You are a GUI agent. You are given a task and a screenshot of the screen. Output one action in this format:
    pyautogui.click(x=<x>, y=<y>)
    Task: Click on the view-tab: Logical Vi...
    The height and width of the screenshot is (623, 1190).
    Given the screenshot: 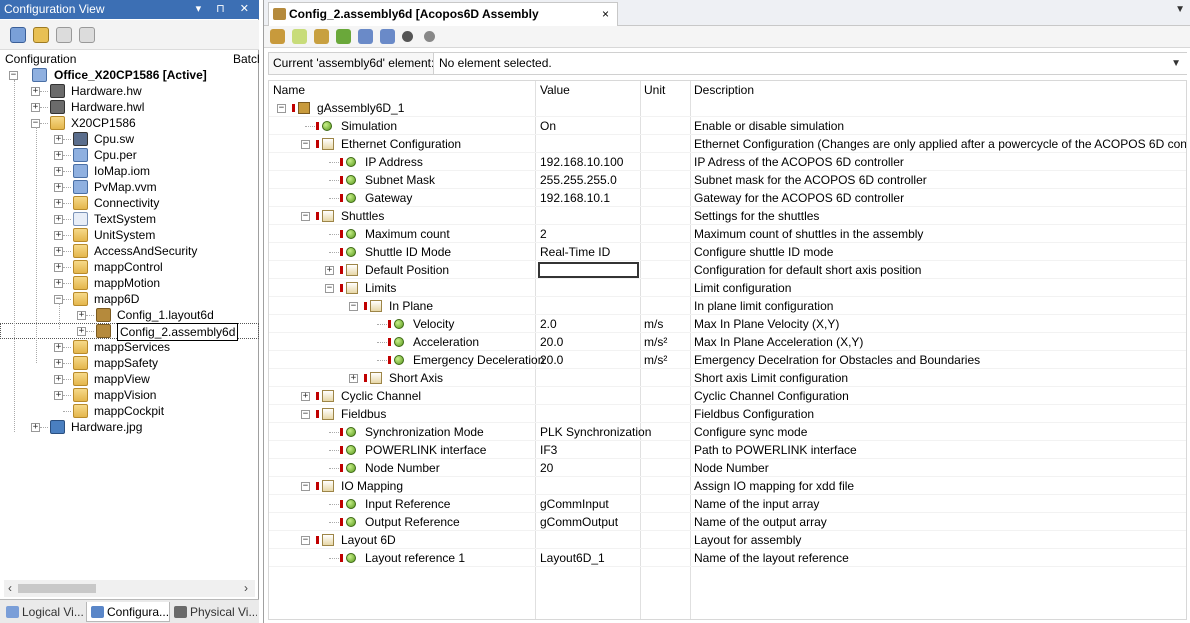 What is the action you would take?
    pyautogui.click(x=44, y=612)
    